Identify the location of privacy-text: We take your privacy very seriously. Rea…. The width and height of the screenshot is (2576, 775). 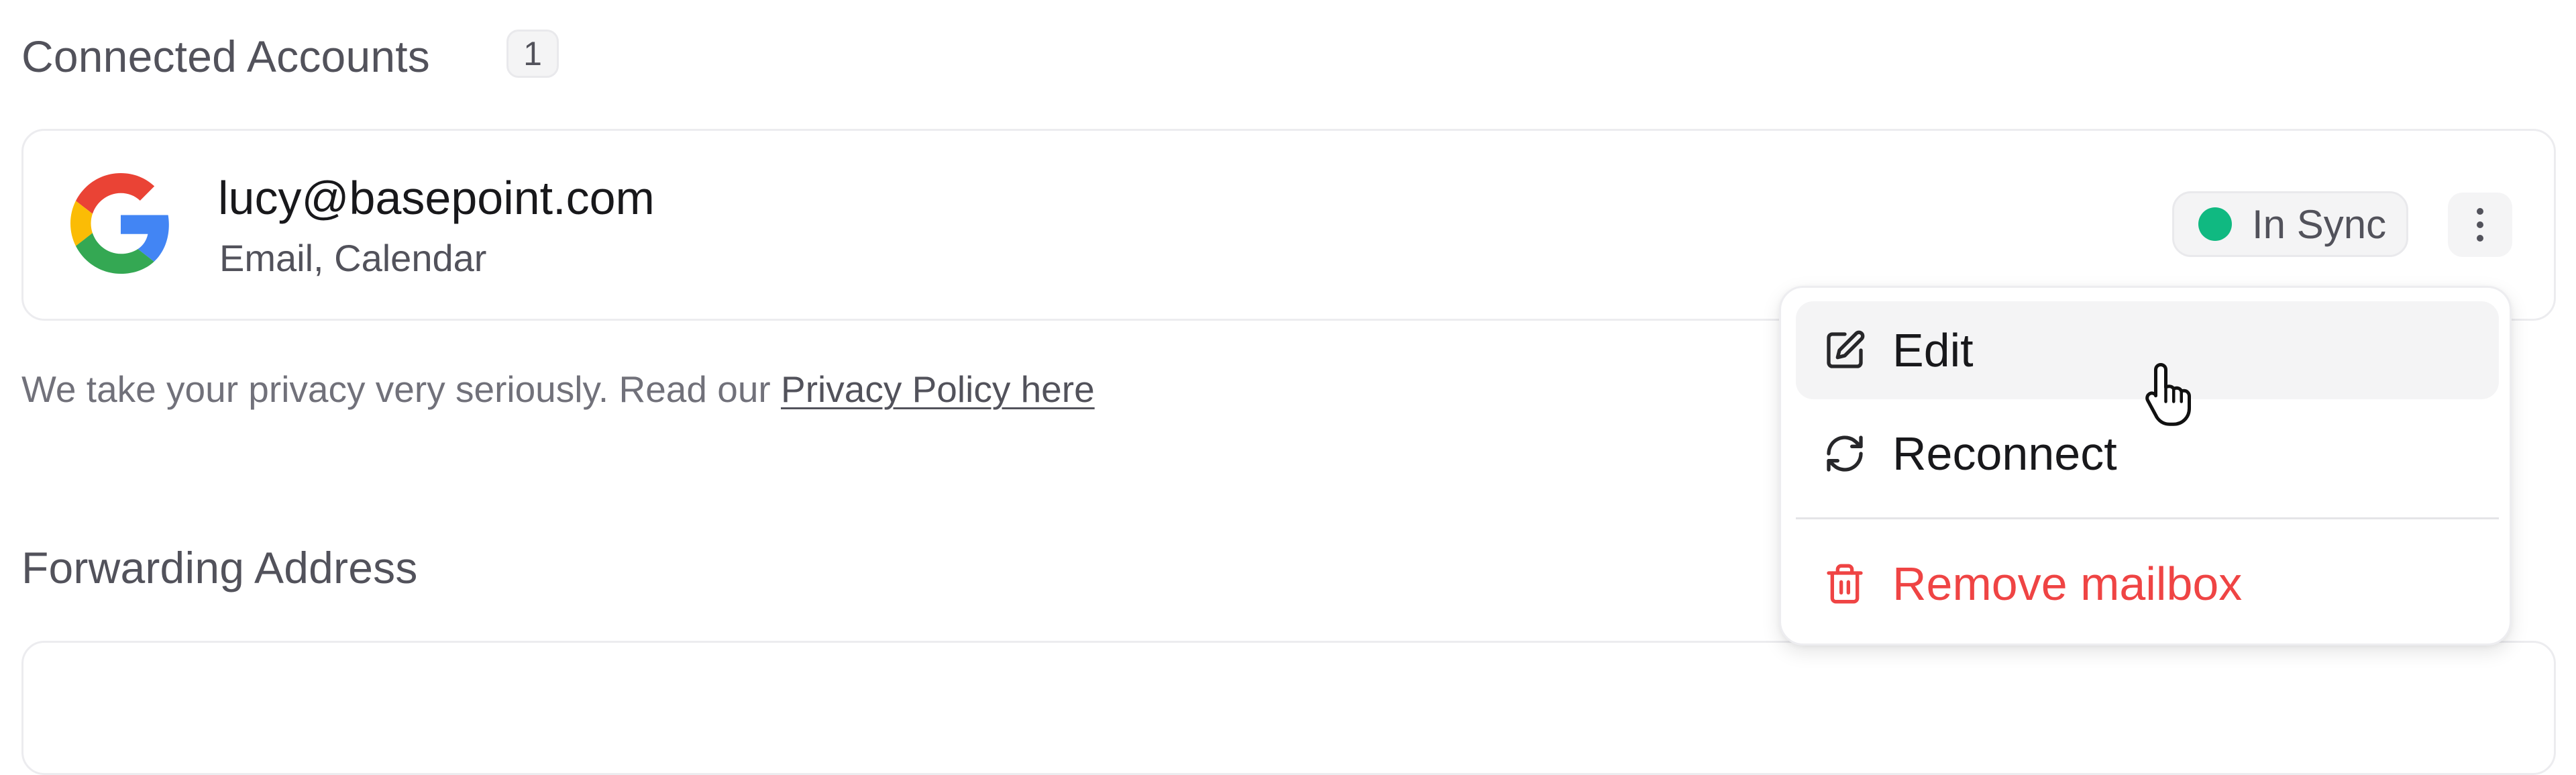
(401, 389).